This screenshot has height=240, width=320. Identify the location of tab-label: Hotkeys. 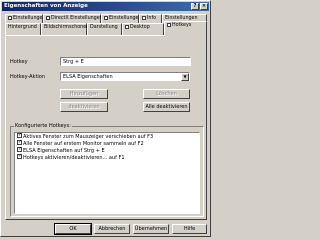
(182, 25).